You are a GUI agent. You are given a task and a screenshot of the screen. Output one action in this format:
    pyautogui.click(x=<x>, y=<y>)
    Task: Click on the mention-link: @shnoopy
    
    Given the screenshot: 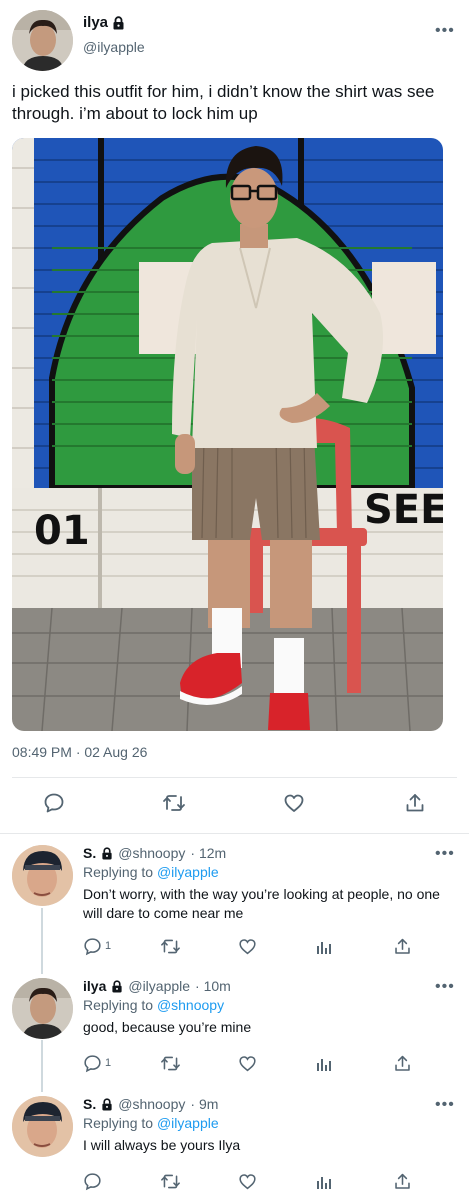 What is the action you would take?
    pyautogui.click(x=190, y=1005)
    